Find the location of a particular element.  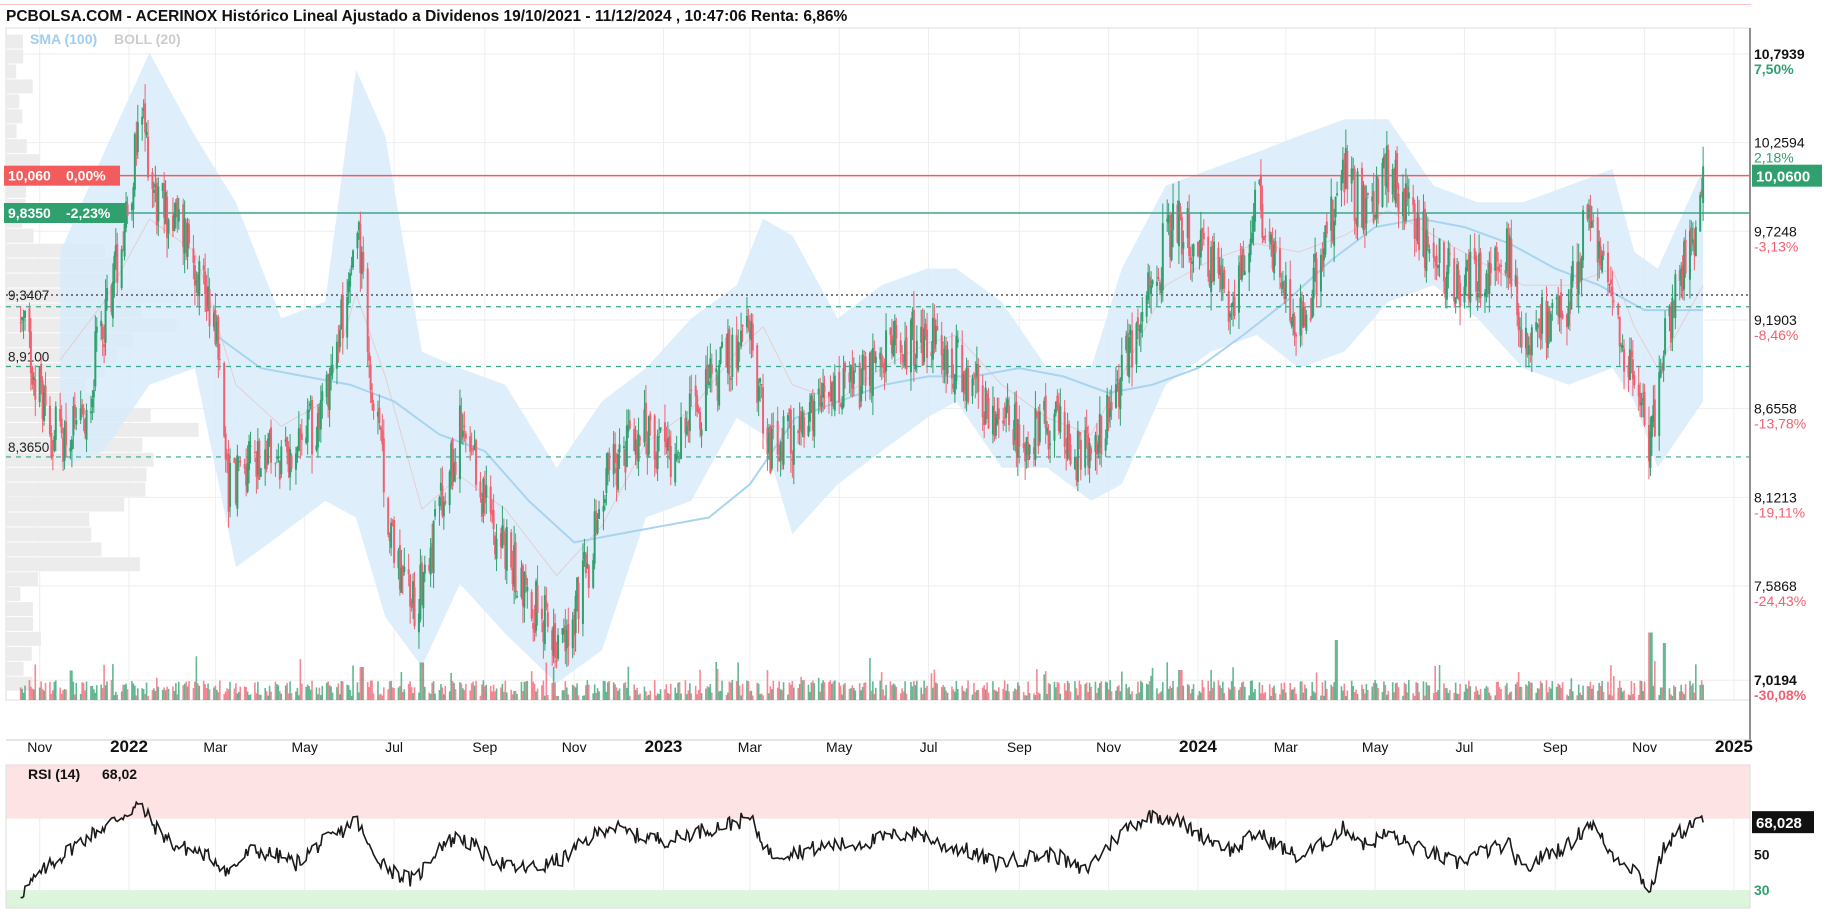

rsi-y-tick-label: 50 is located at coordinates (1762, 854).